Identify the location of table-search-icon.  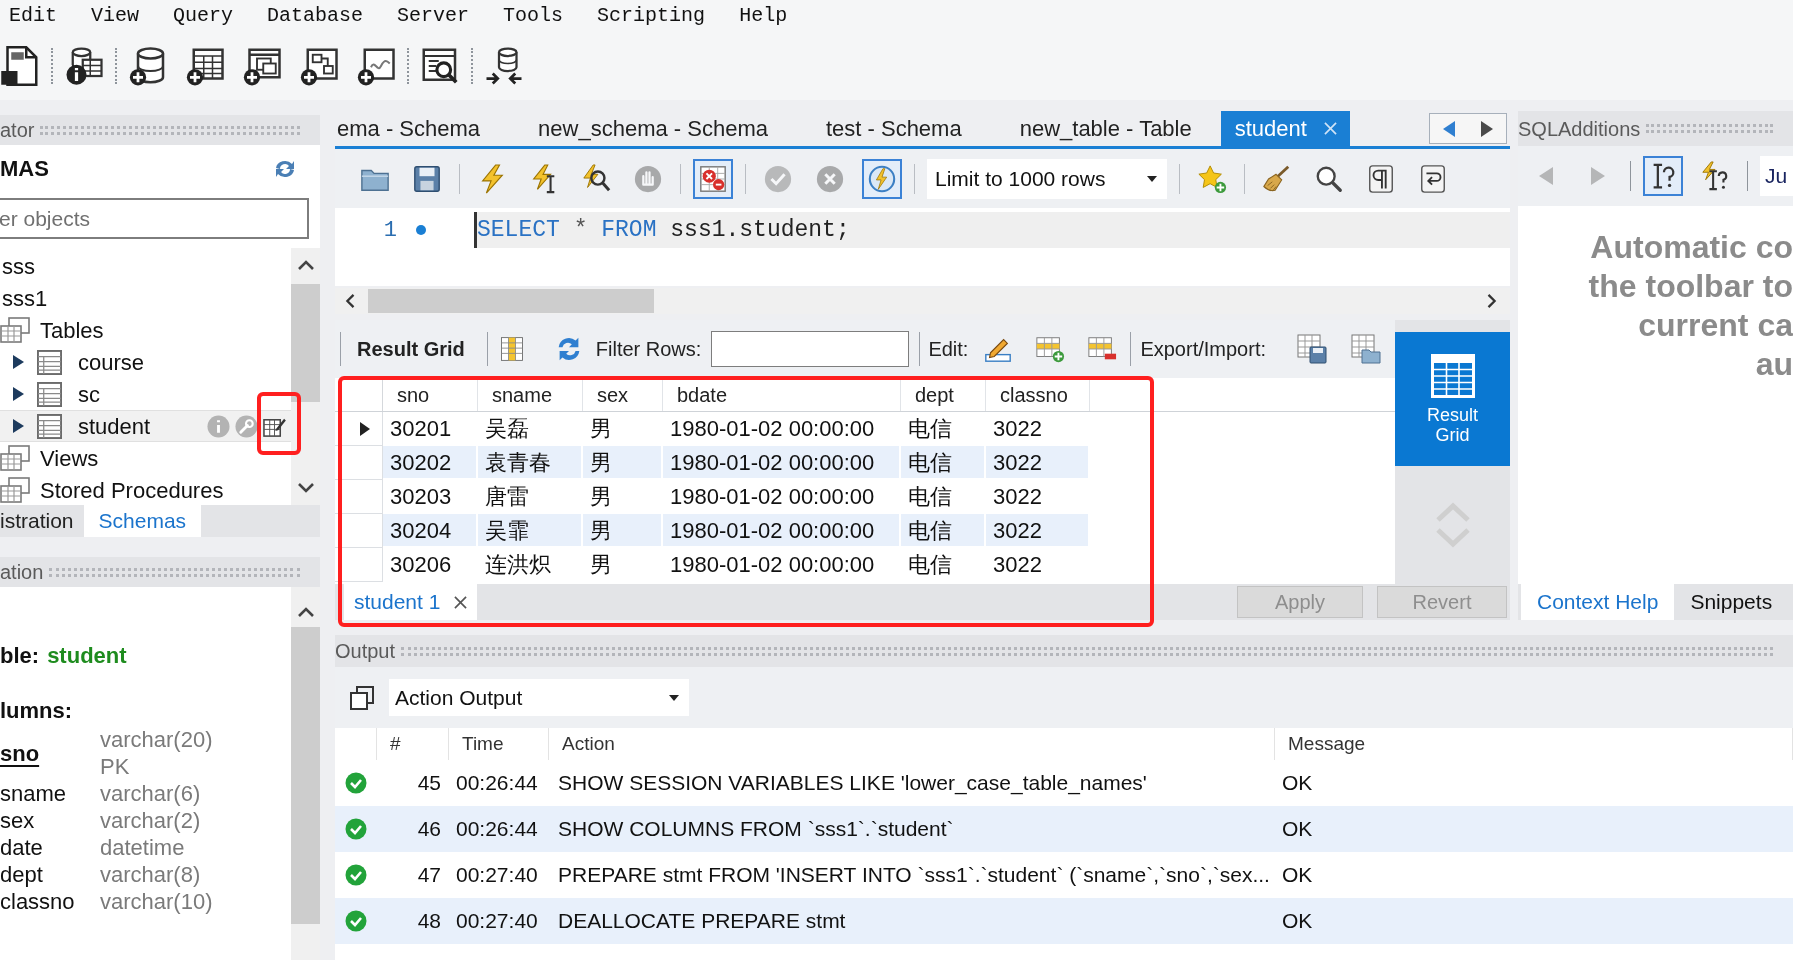
(440, 66).